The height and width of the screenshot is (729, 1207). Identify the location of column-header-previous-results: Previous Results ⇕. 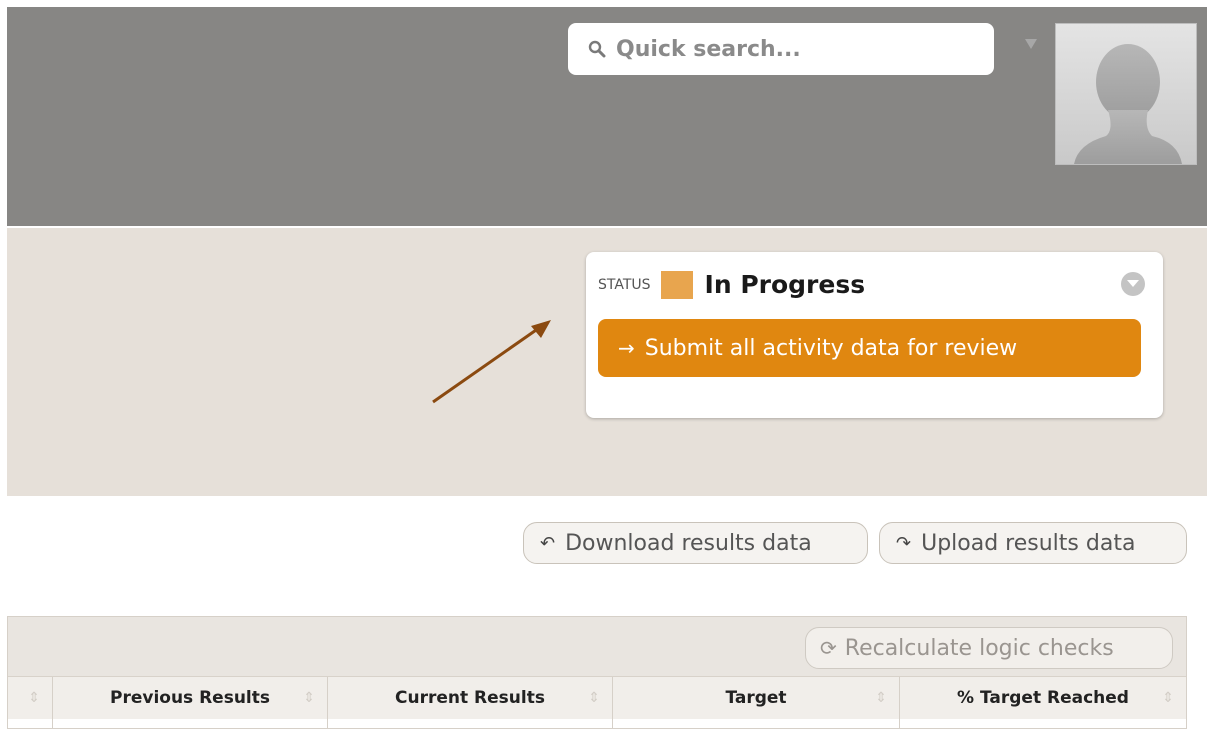
(190, 698).